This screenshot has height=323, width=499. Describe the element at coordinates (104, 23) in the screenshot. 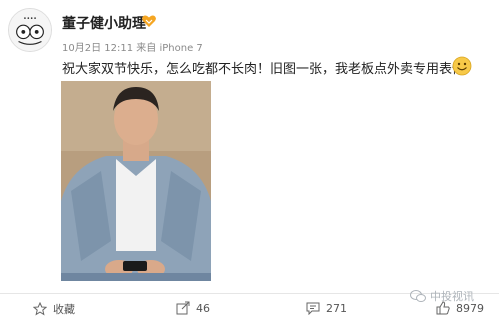

I see `username: 董子健小助理` at that location.